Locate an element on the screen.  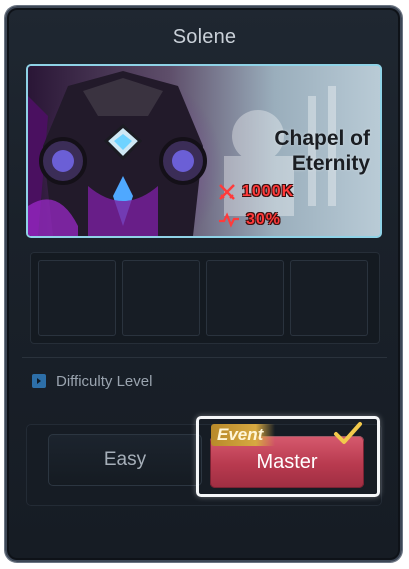
checkmark-icon is located at coordinates (348, 433).